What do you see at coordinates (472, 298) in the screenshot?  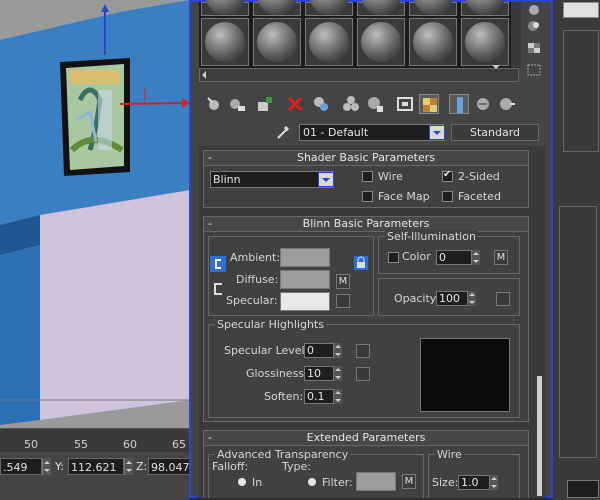 I see `opacity-spinner` at bounding box center [472, 298].